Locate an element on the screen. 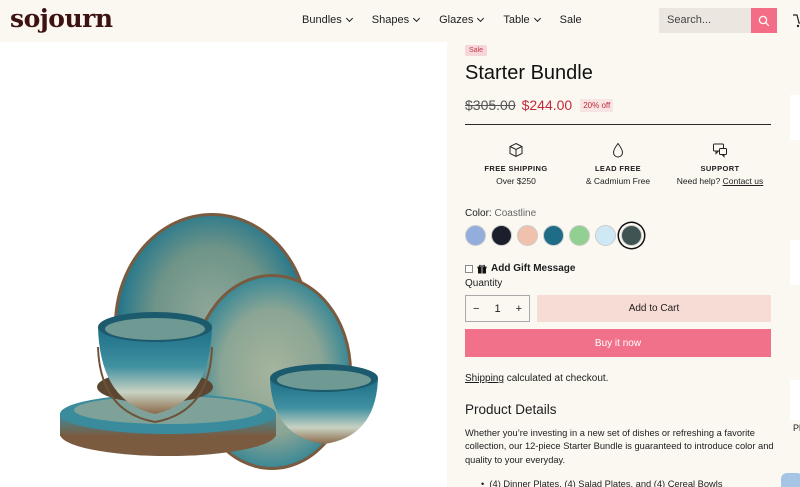  sale-price: $244.00 is located at coordinates (547, 105).